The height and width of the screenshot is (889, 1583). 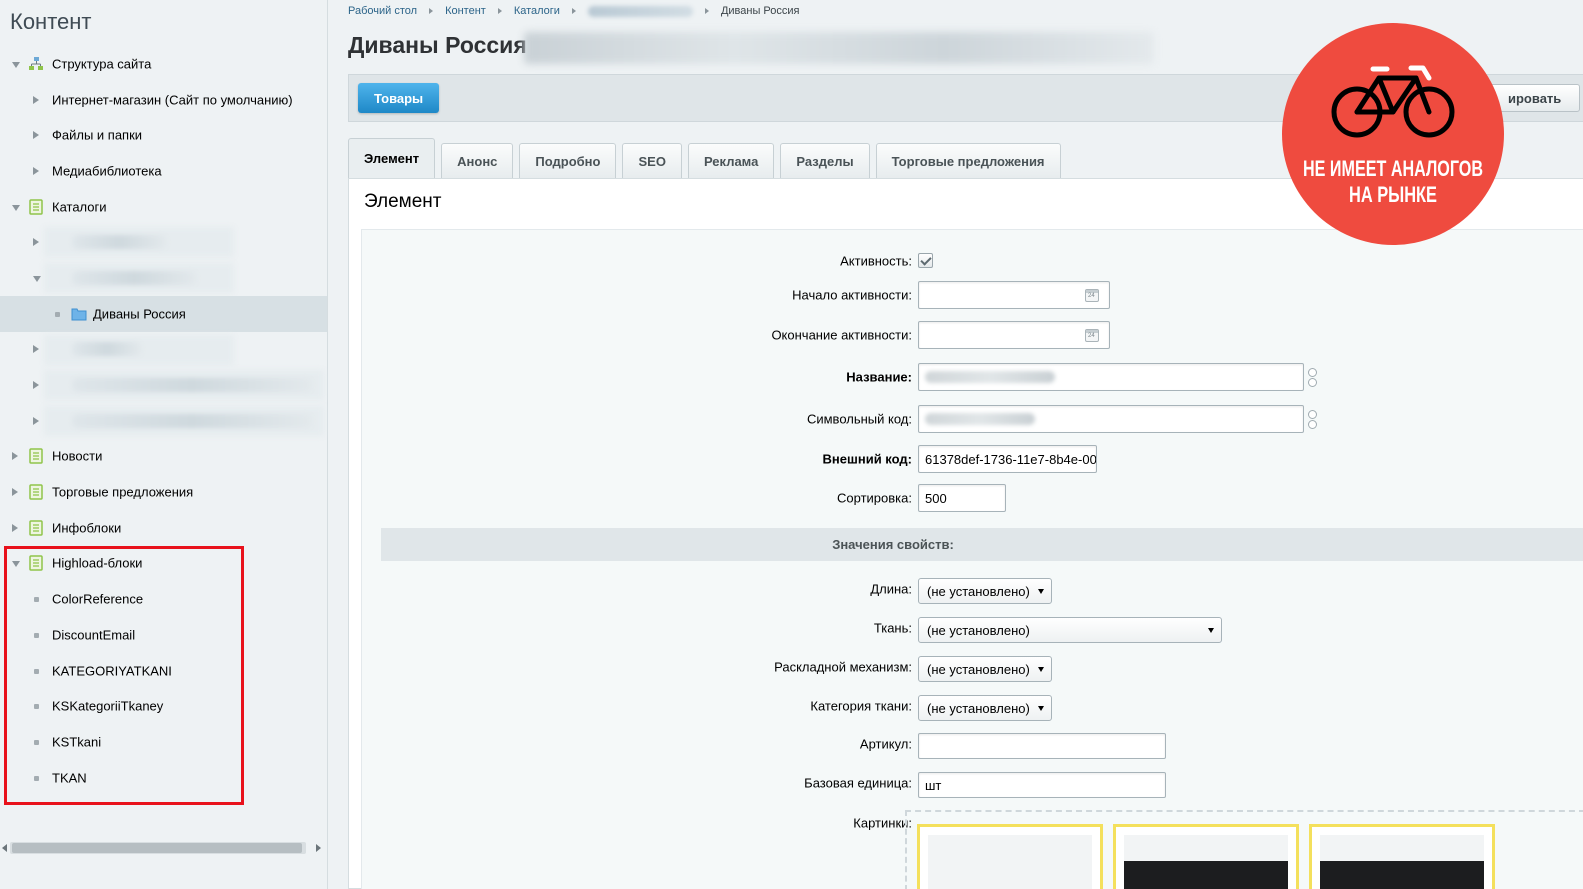 I want to click on sidebar-tree-item: KATEGORIYATKANI, so click(x=163, y=671).